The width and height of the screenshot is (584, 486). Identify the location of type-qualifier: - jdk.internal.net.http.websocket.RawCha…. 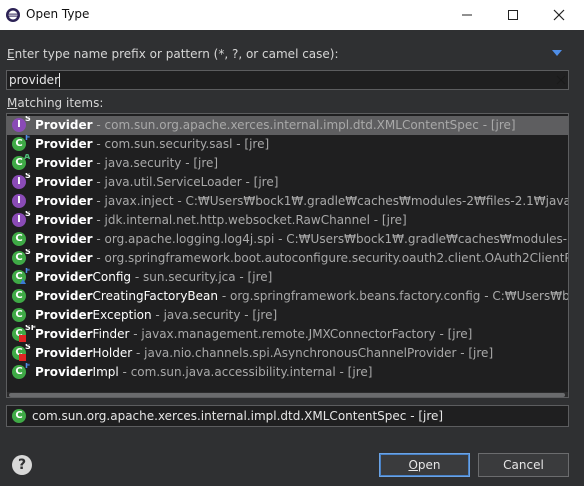
(249, 220).